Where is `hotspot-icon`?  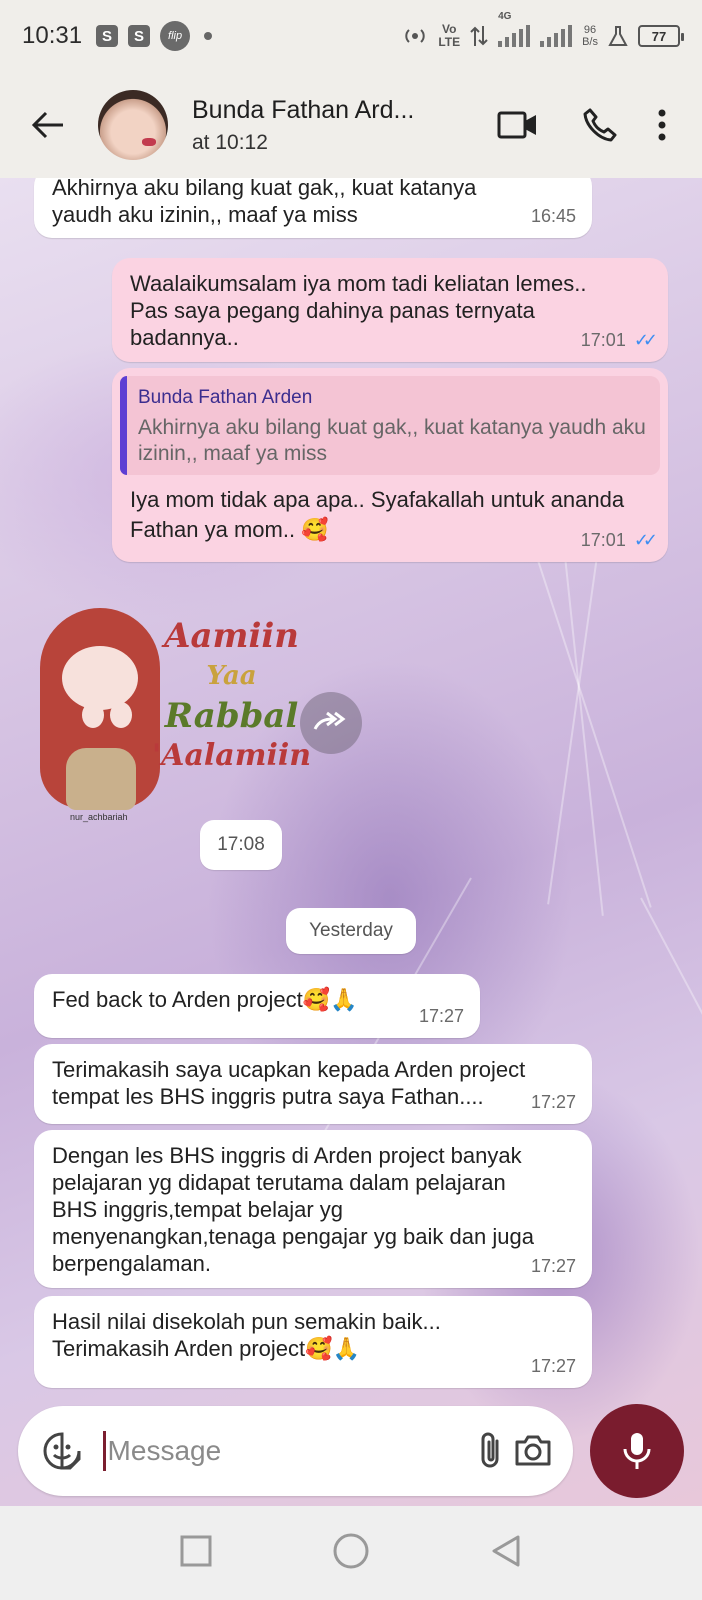
hotspot-icon is located at coordinates (415, 36).